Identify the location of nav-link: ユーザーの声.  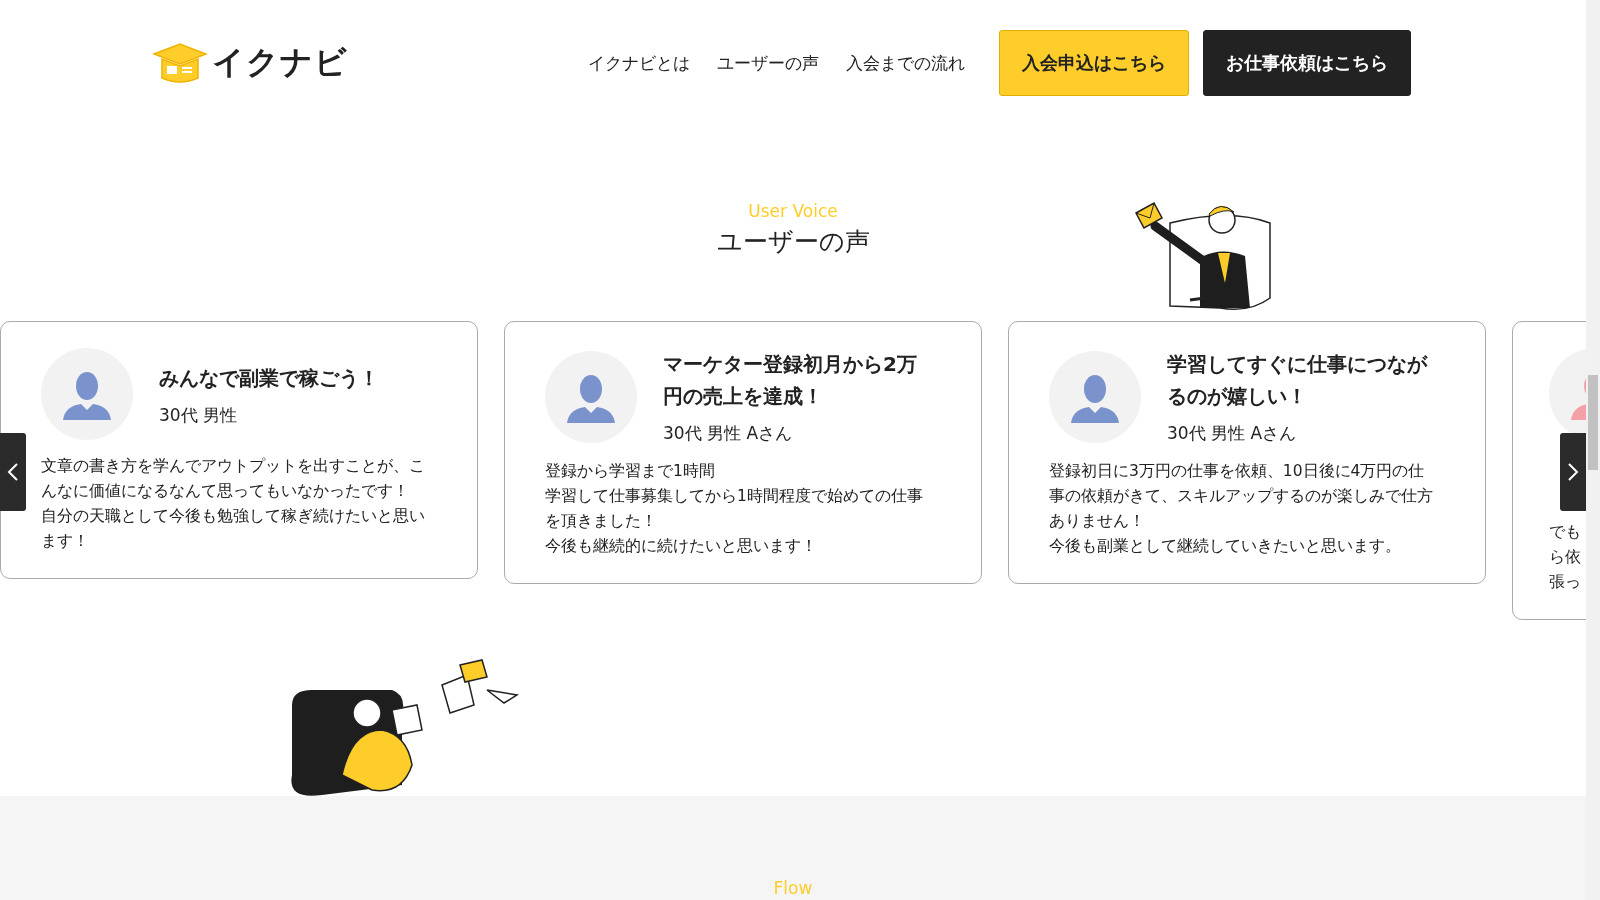
(768, 63).